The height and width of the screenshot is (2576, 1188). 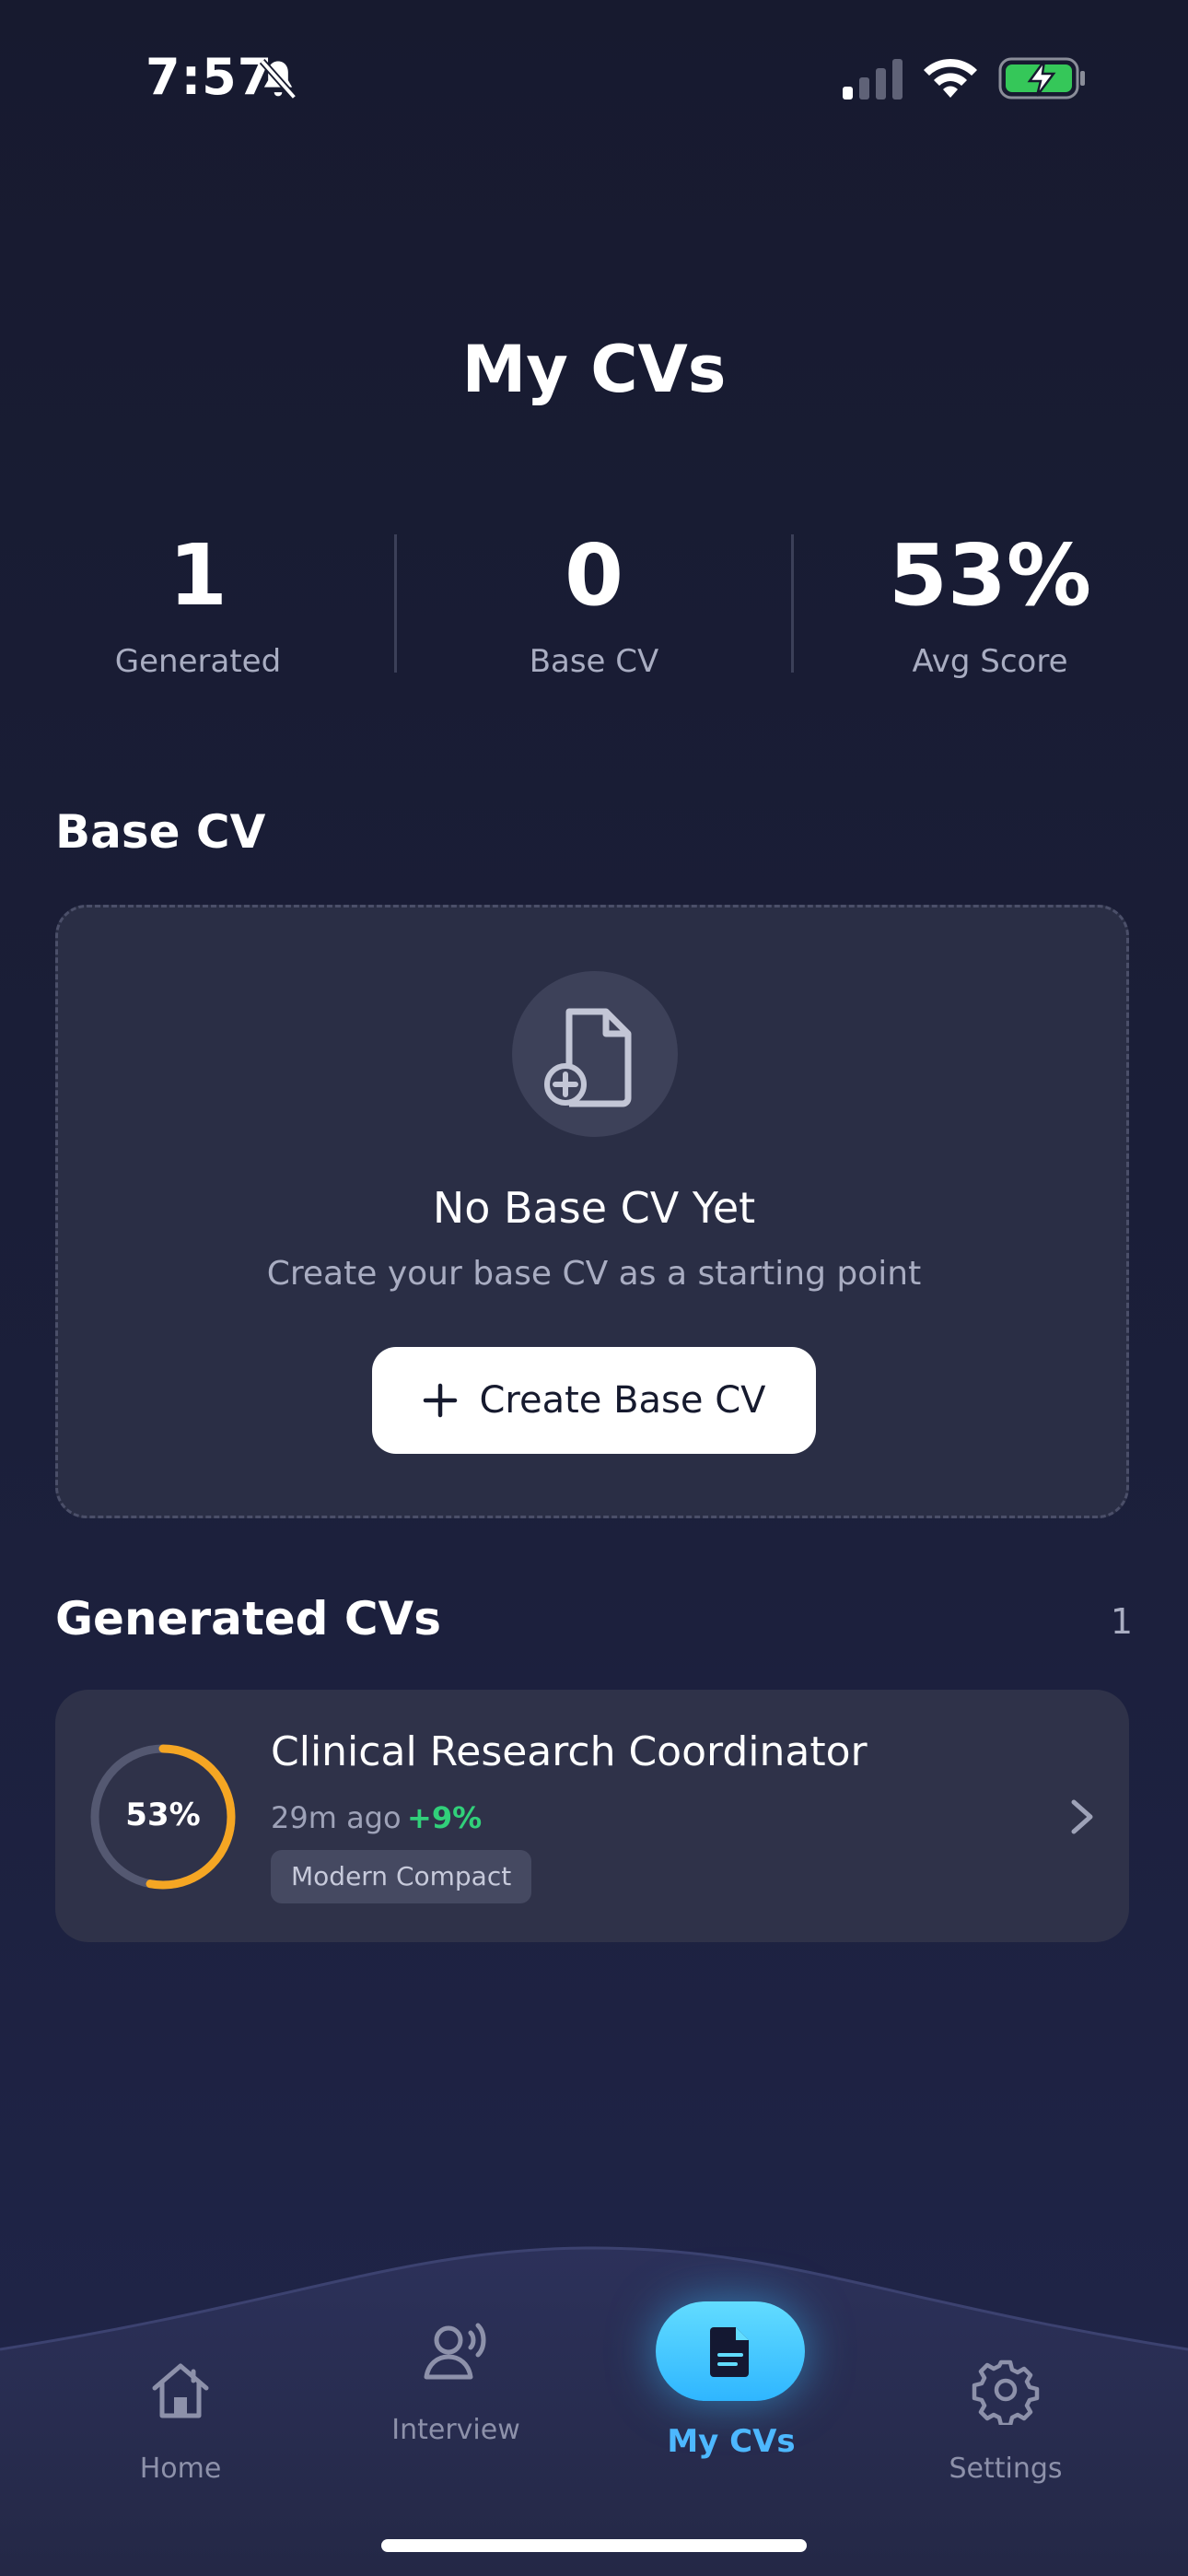 I want to click on home-indicator, so click(x=594, y=2545).